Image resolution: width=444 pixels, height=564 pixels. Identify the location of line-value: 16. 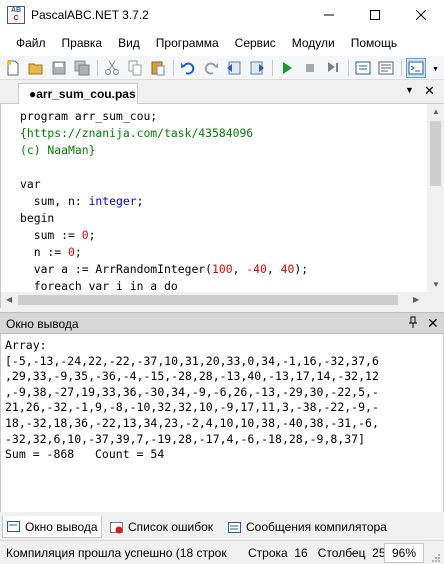
(301, 553).